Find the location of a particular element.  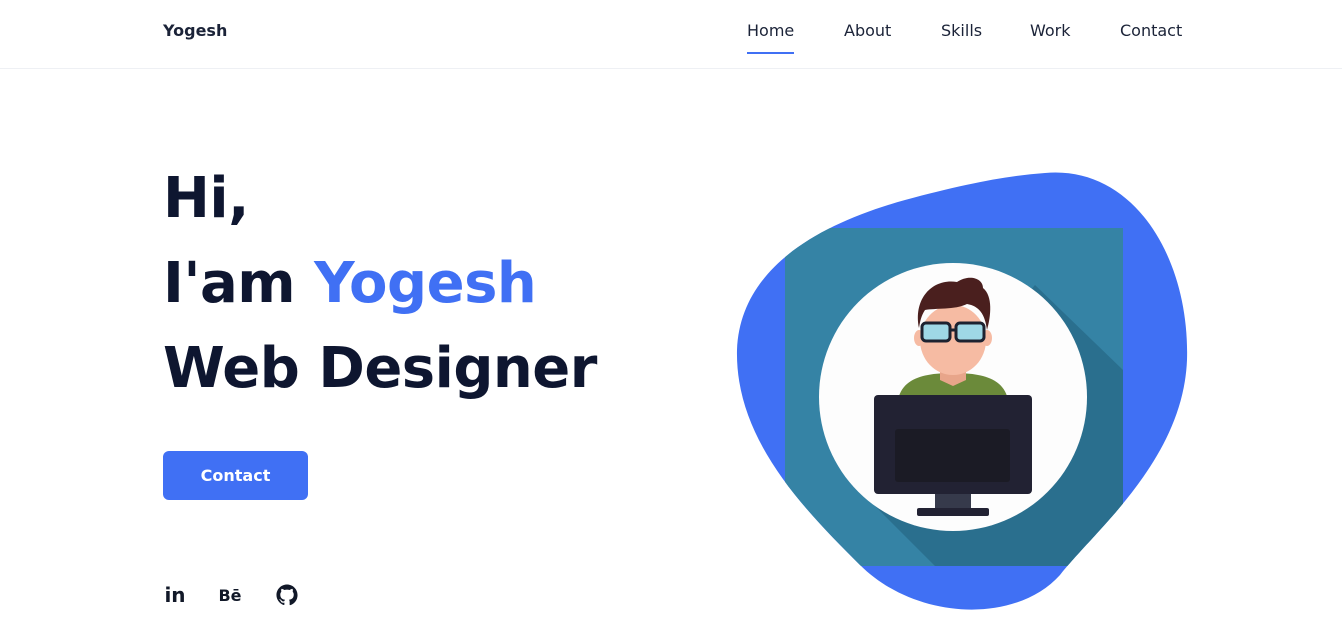

nav-work: Work is located at coordinates (1050, 30).